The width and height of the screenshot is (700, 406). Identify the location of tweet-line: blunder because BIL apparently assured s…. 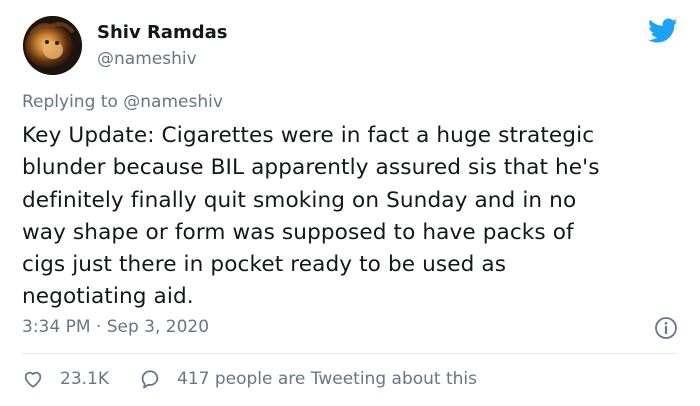
(311, 168).